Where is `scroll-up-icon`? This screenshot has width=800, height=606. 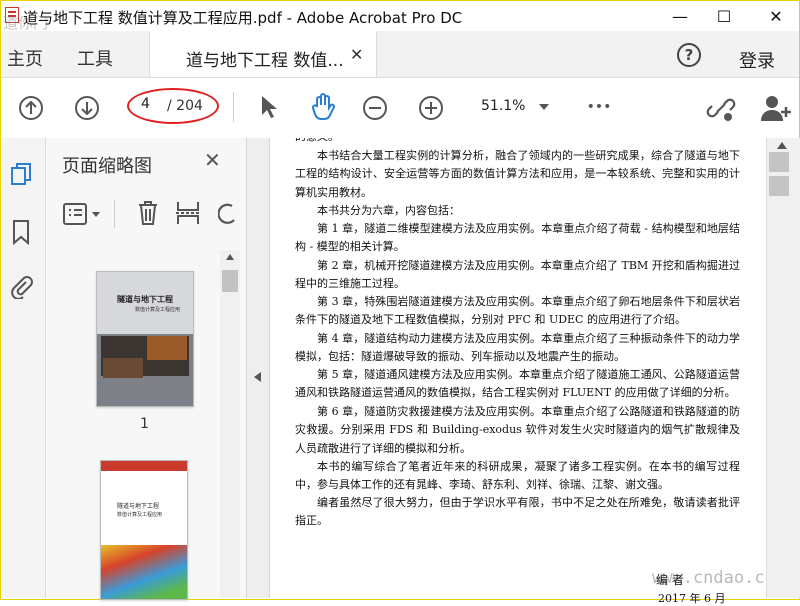 scroll-up-icon is located at coordinates (782, 145).